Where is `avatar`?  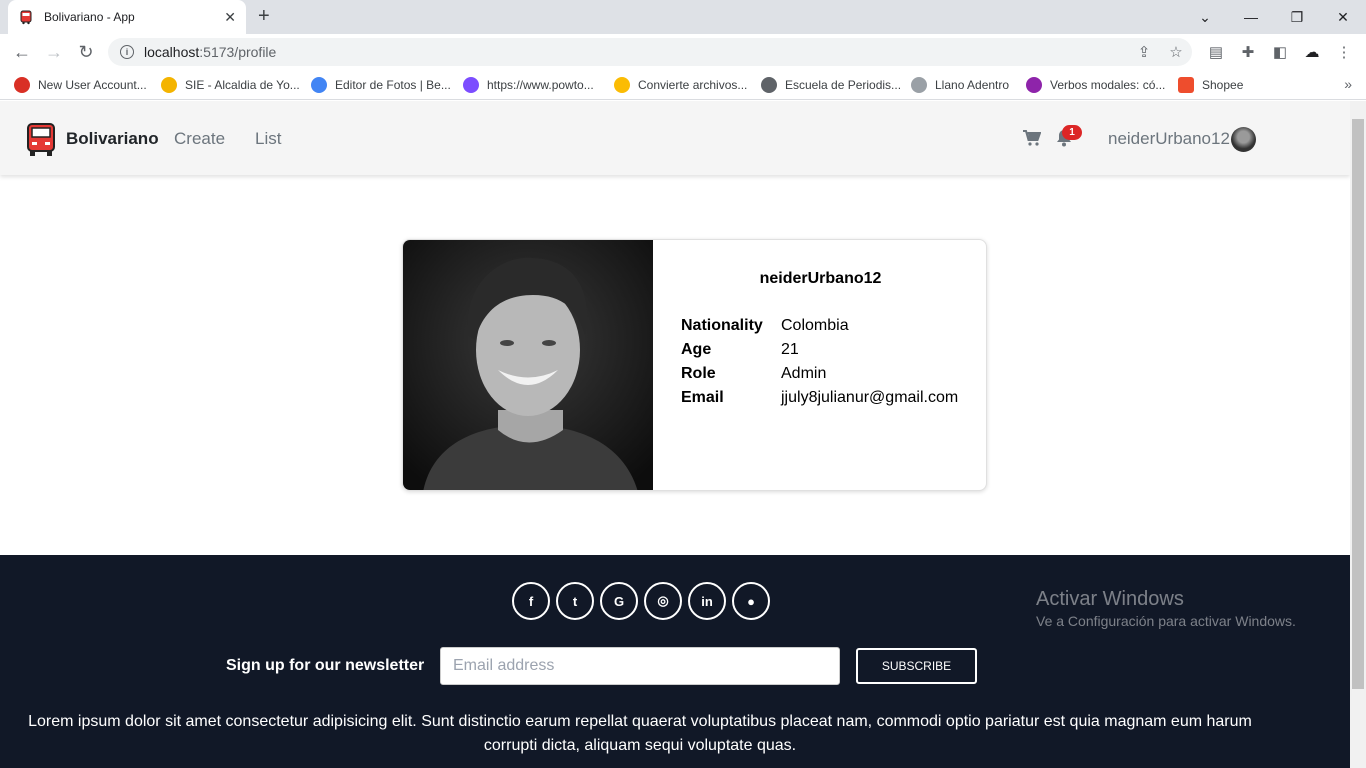 avatar is located at coordinates (1243, 139).